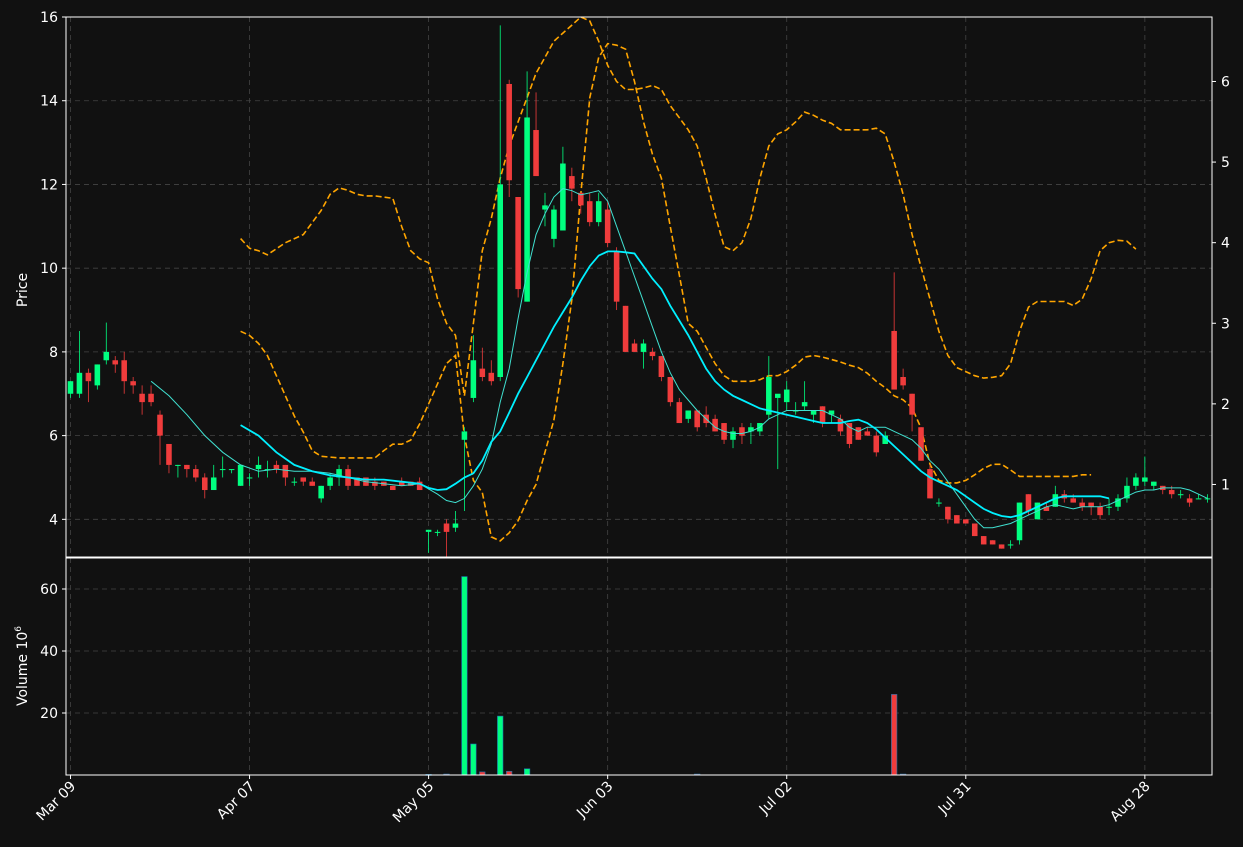 This screenshot has width=1243, height=847. I want to click on right-tick-label: 5, so click(1225, 163).